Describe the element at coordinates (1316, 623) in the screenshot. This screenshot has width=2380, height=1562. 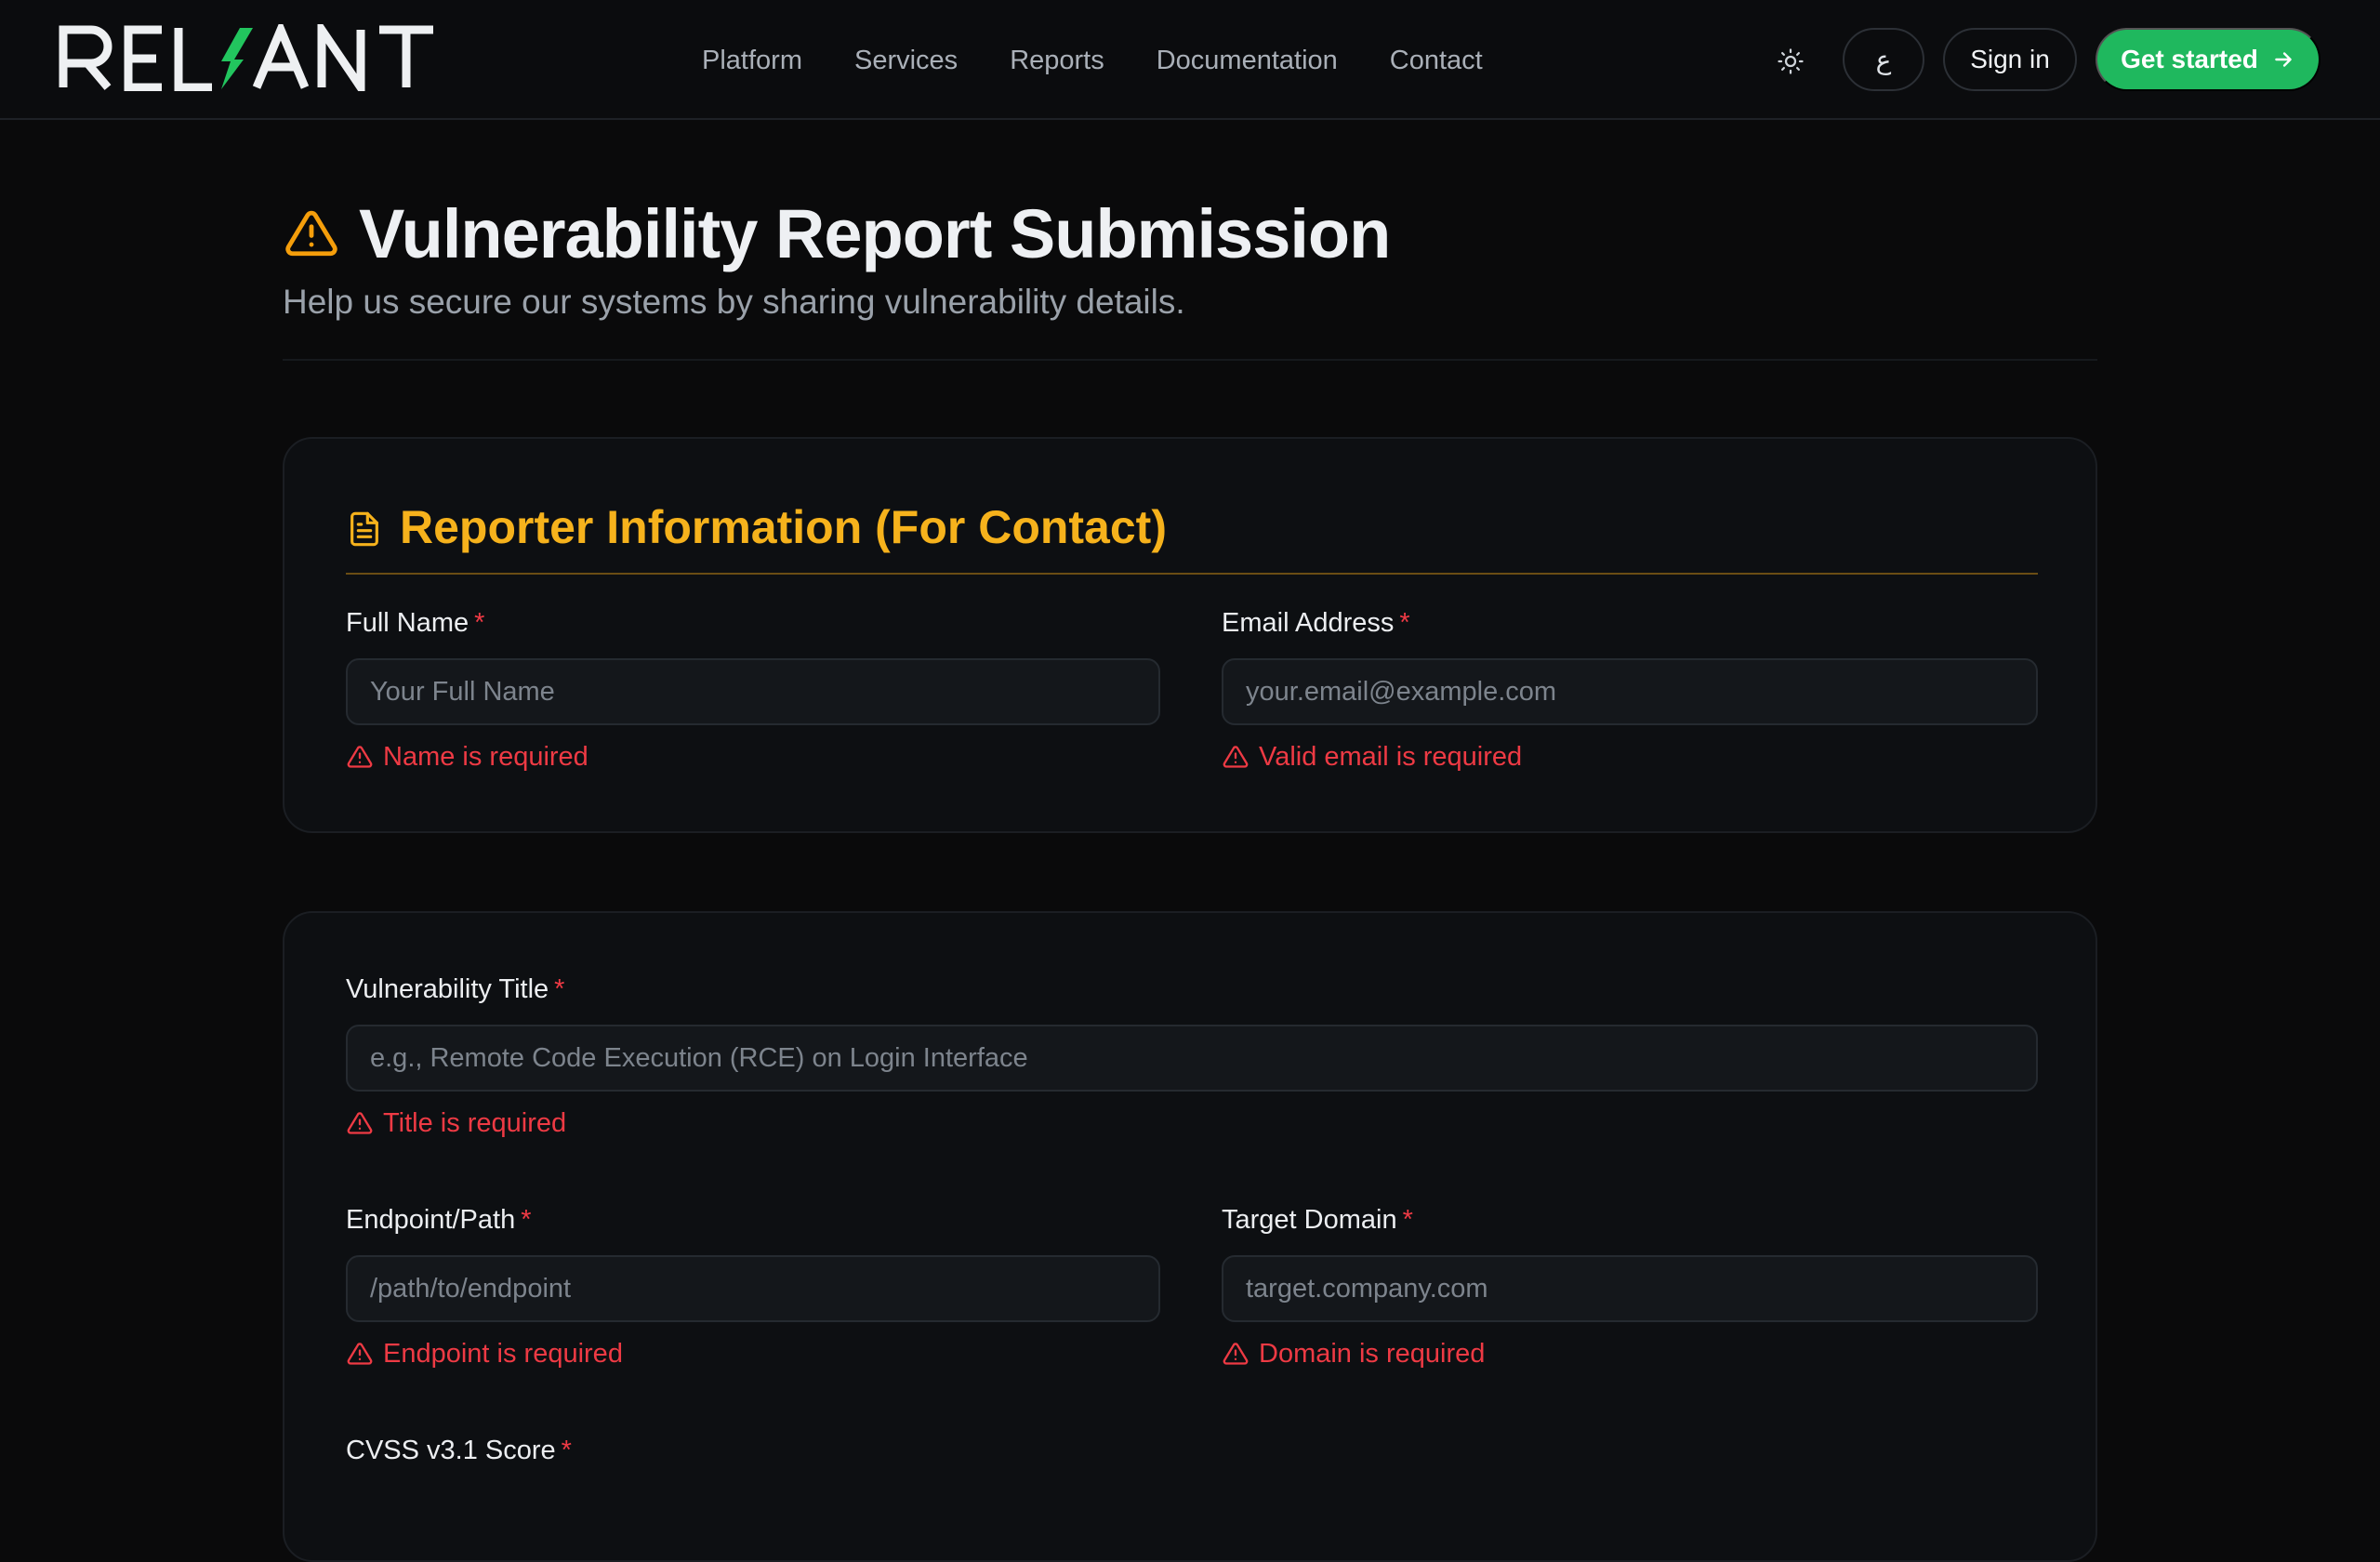
I see `email-label: Email Address *` at that location.